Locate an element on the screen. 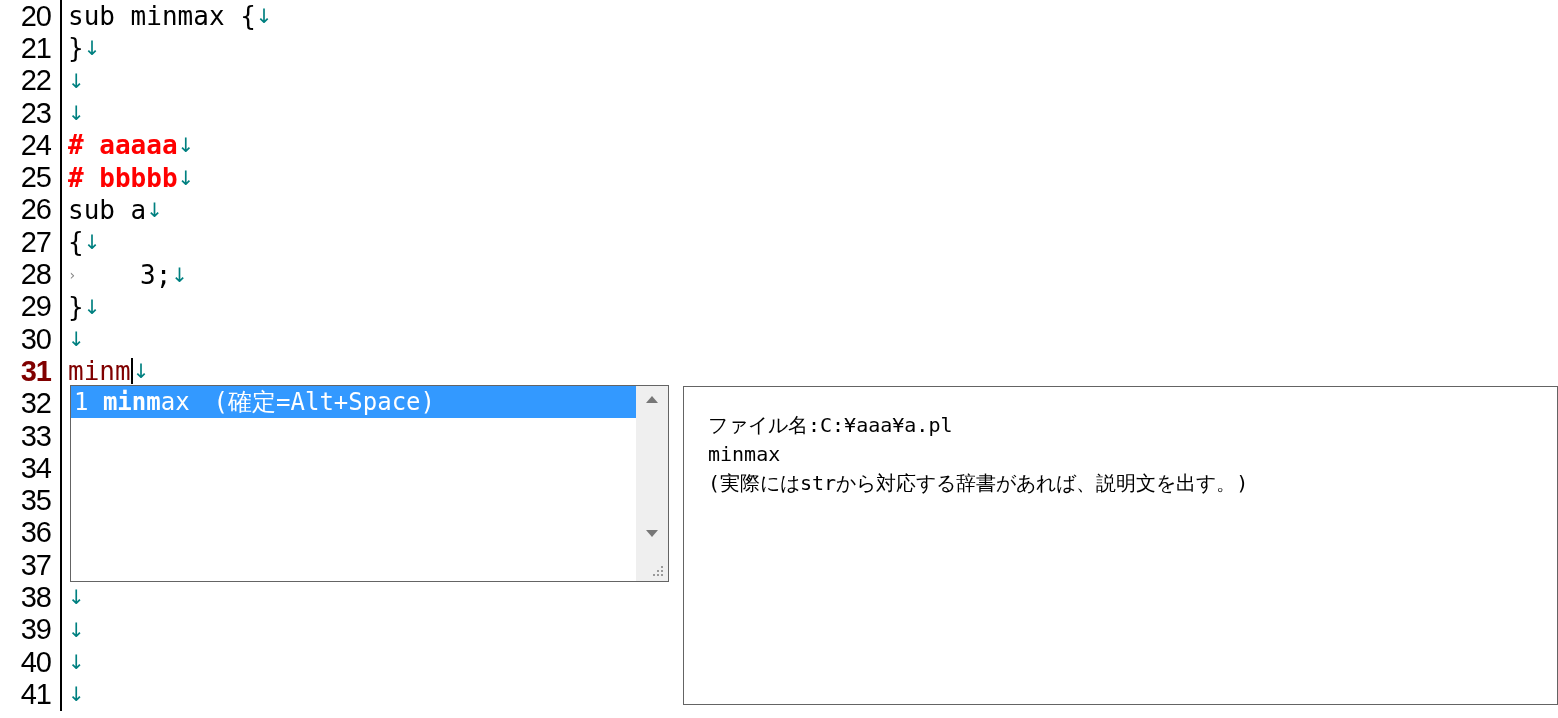 This screenshot has width=1558, height=718. line-number: 35 is located at coordinates (35, 501).